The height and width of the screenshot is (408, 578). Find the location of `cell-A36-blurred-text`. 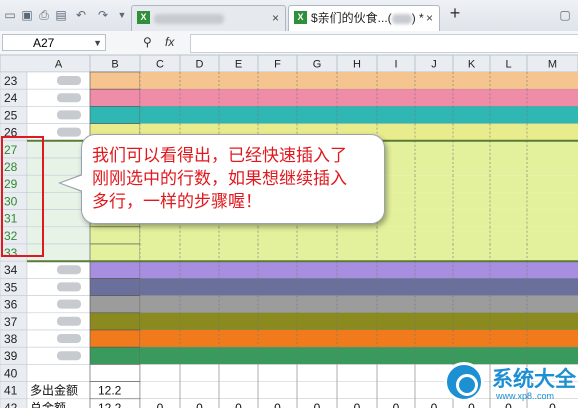

cell-A36-blurred-text is located at coordinates (69, 304).